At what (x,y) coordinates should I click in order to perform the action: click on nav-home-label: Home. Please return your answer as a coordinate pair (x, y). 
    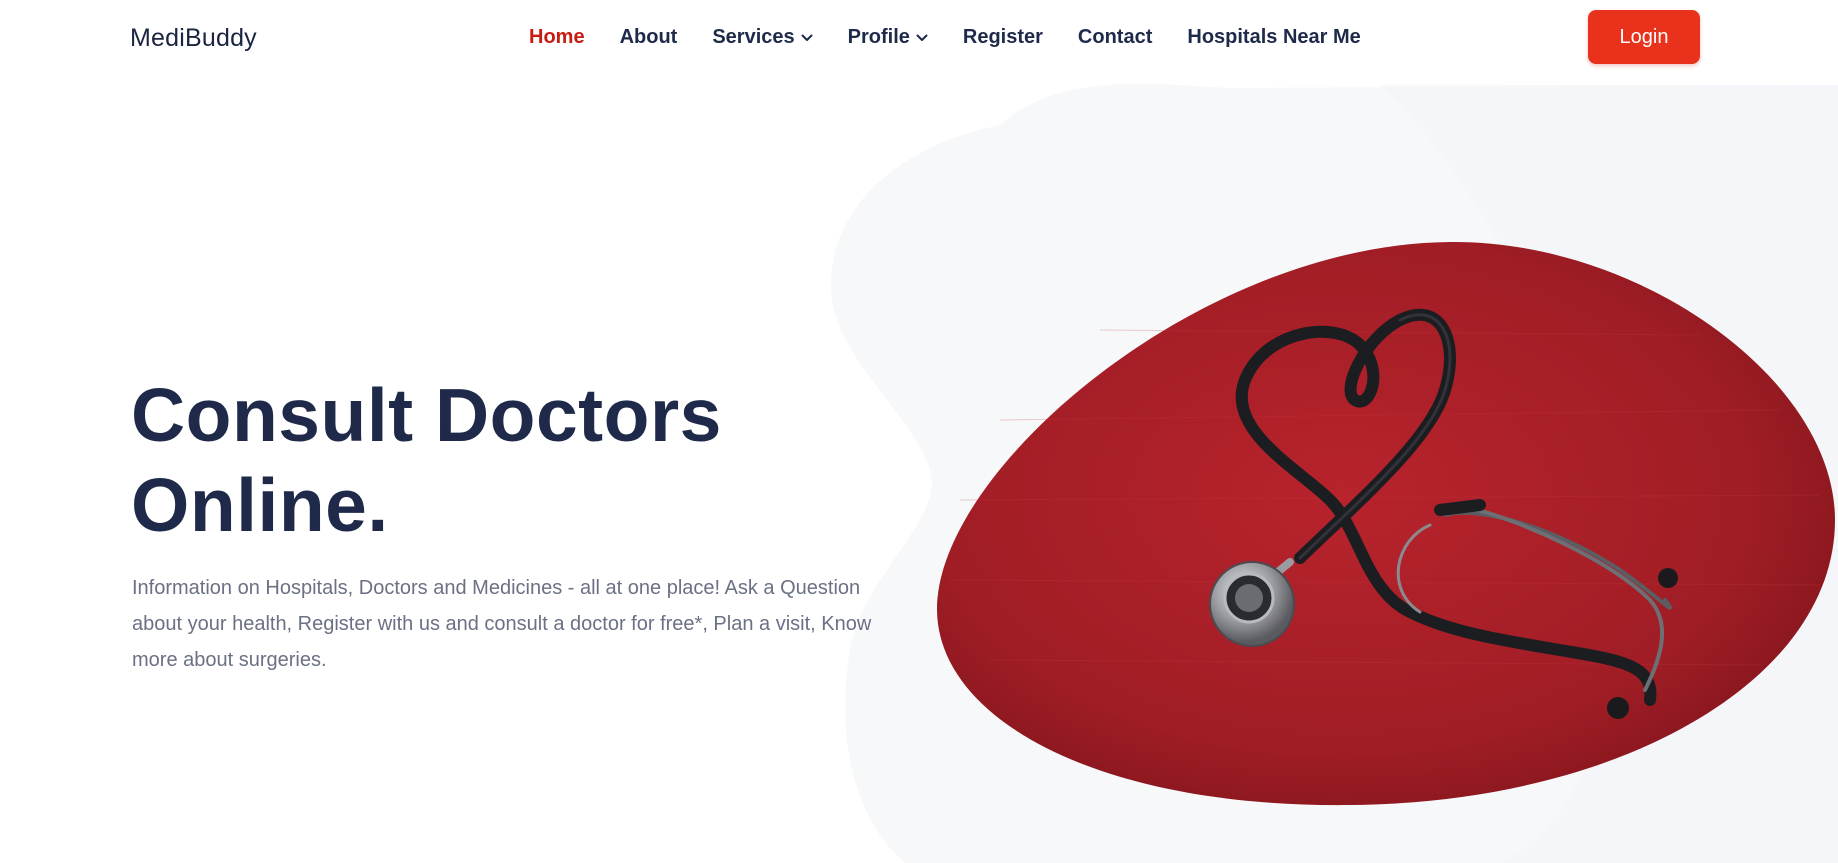
    Looking at the image, I should click on (557, 37).